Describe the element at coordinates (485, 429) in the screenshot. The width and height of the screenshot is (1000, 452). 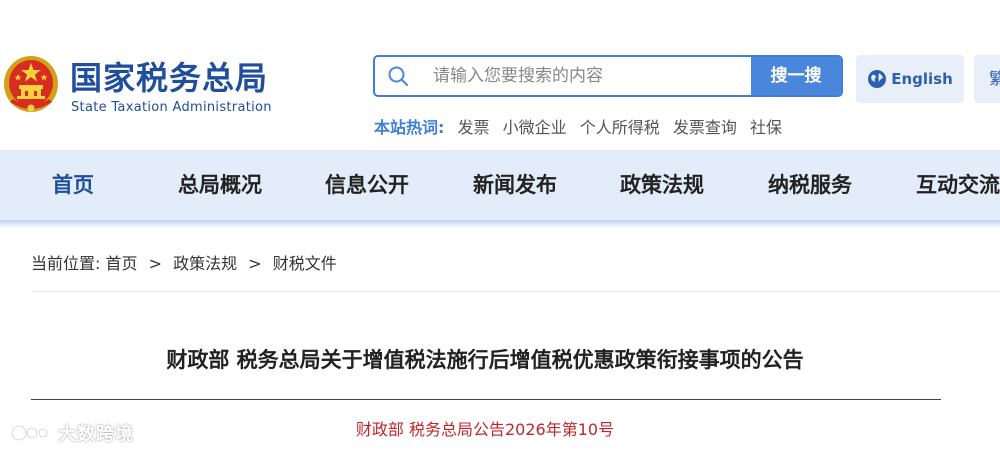
I see `document-number: 财政部 税务总局公告2026年第10号` at that location.